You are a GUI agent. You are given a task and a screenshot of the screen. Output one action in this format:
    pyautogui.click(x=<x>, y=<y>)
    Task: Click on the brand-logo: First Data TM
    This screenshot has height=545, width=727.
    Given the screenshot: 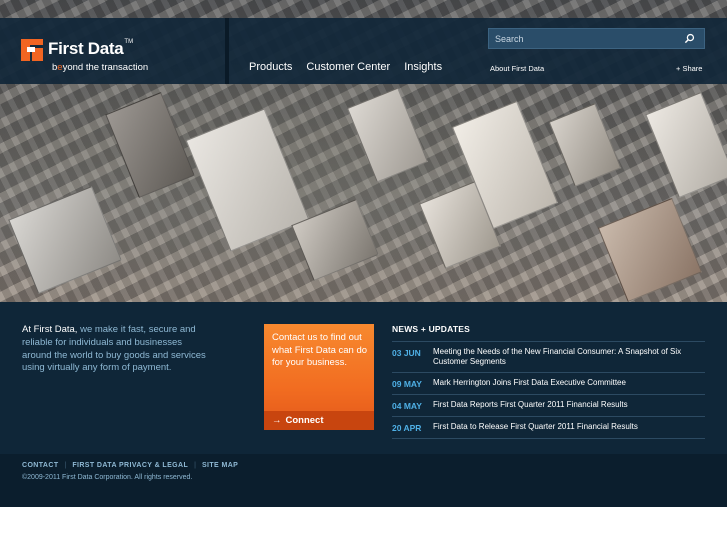 What is the action you would take?
    pyautogui.click(x=77, y=50)
    